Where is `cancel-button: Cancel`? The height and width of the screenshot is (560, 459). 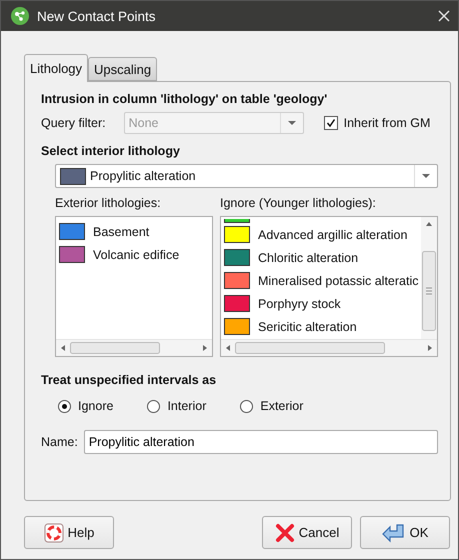 cancel-button: Cancel is located at coordinates (307, 532).